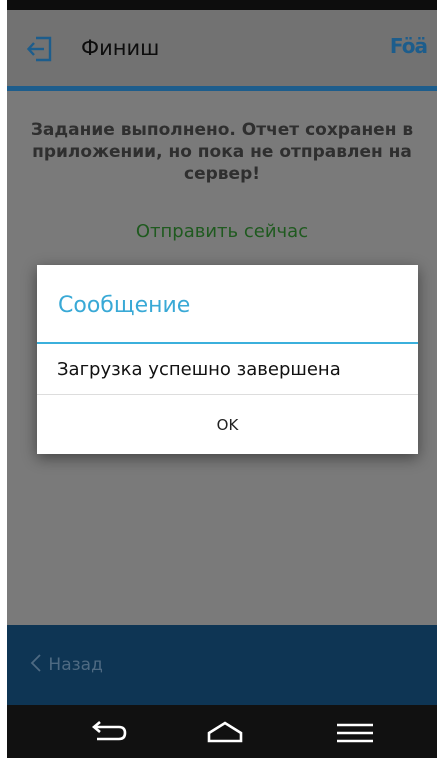 This screenshot has width=444, height=758. Describe the element at coordinates (222, 665) in the screenshot. I see `bottom-bar: Назад` at that location.